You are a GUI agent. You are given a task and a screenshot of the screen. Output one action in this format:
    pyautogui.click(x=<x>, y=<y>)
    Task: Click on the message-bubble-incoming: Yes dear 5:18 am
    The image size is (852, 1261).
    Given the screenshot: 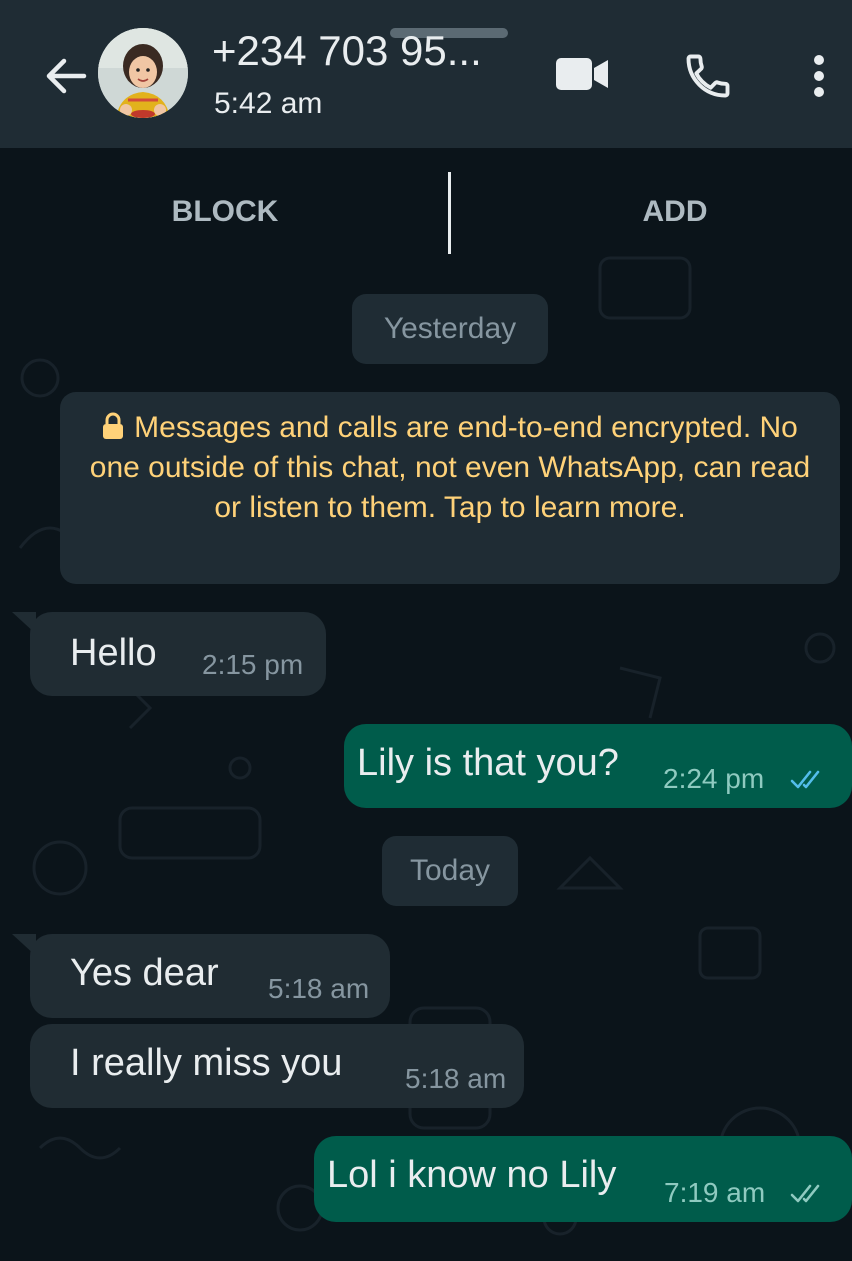 What is the action you would take?
    pyautogui.click(x=201, y=976)
    